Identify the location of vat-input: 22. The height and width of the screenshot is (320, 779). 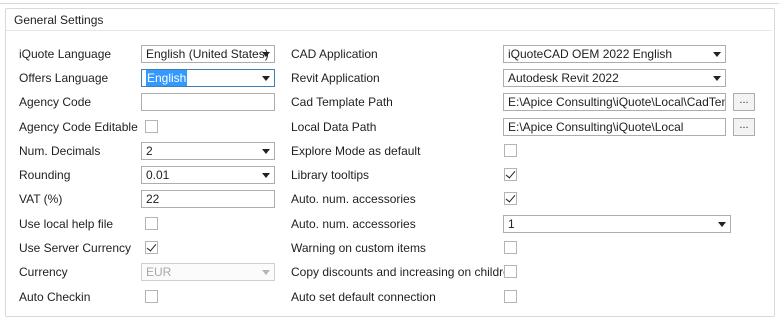
(208, 199).